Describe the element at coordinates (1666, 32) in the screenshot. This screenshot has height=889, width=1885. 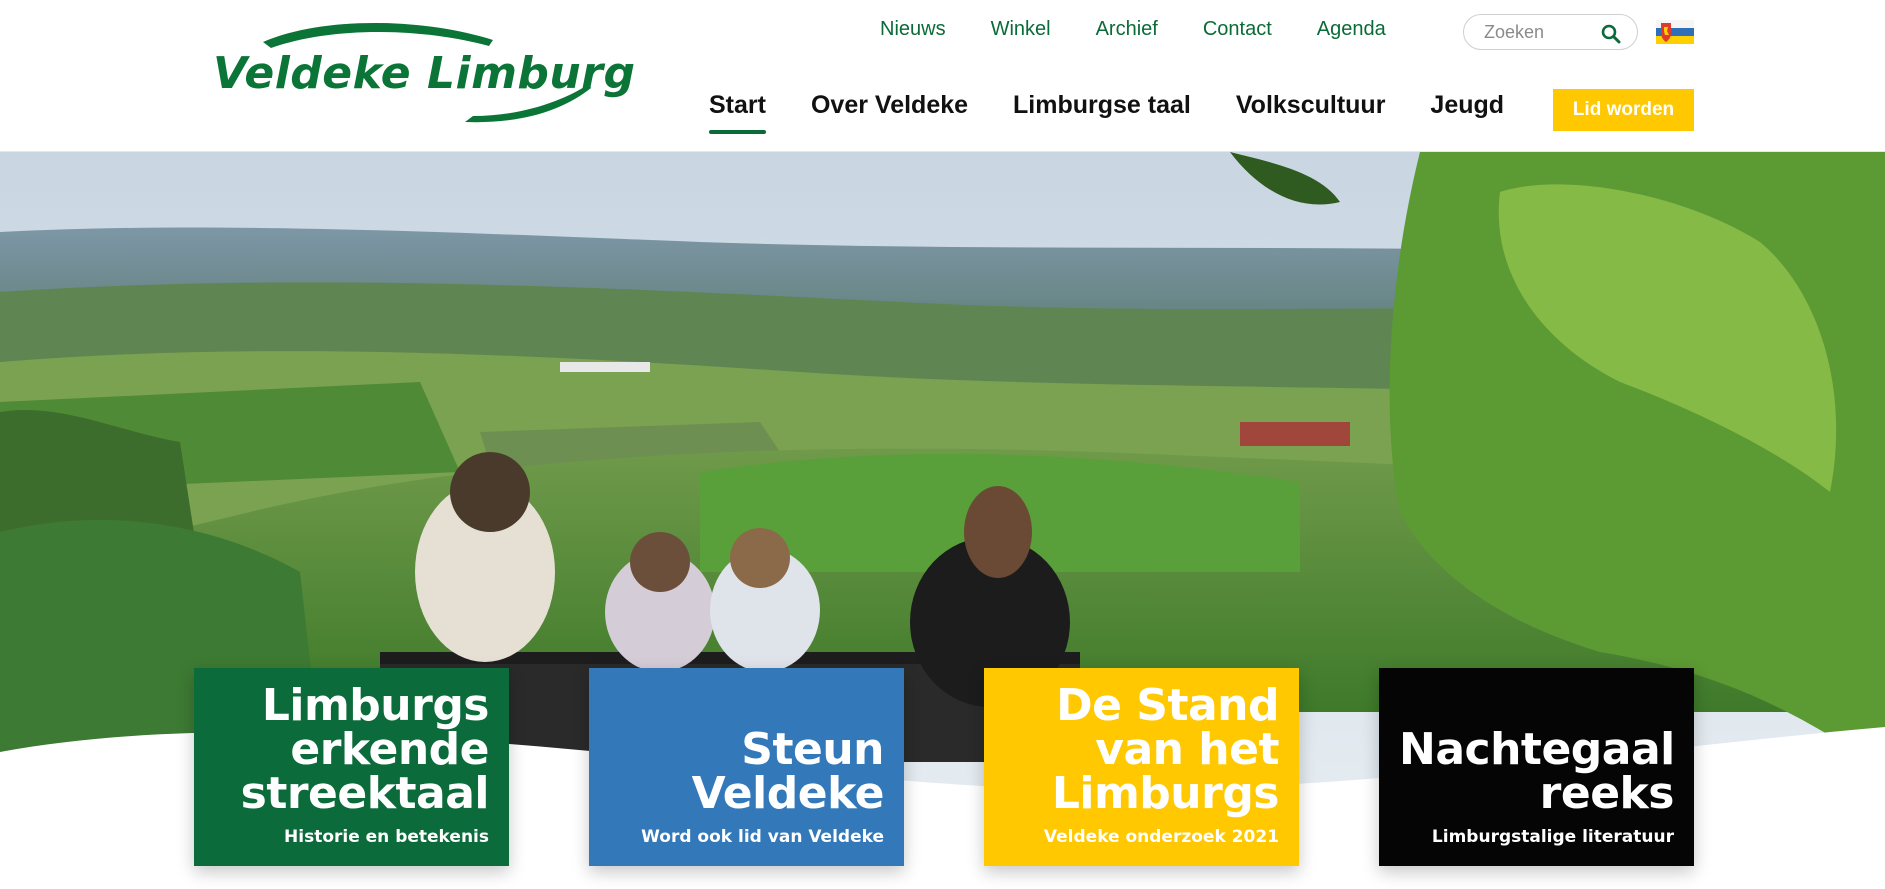
I see `flag-lion-emblem` at that location.